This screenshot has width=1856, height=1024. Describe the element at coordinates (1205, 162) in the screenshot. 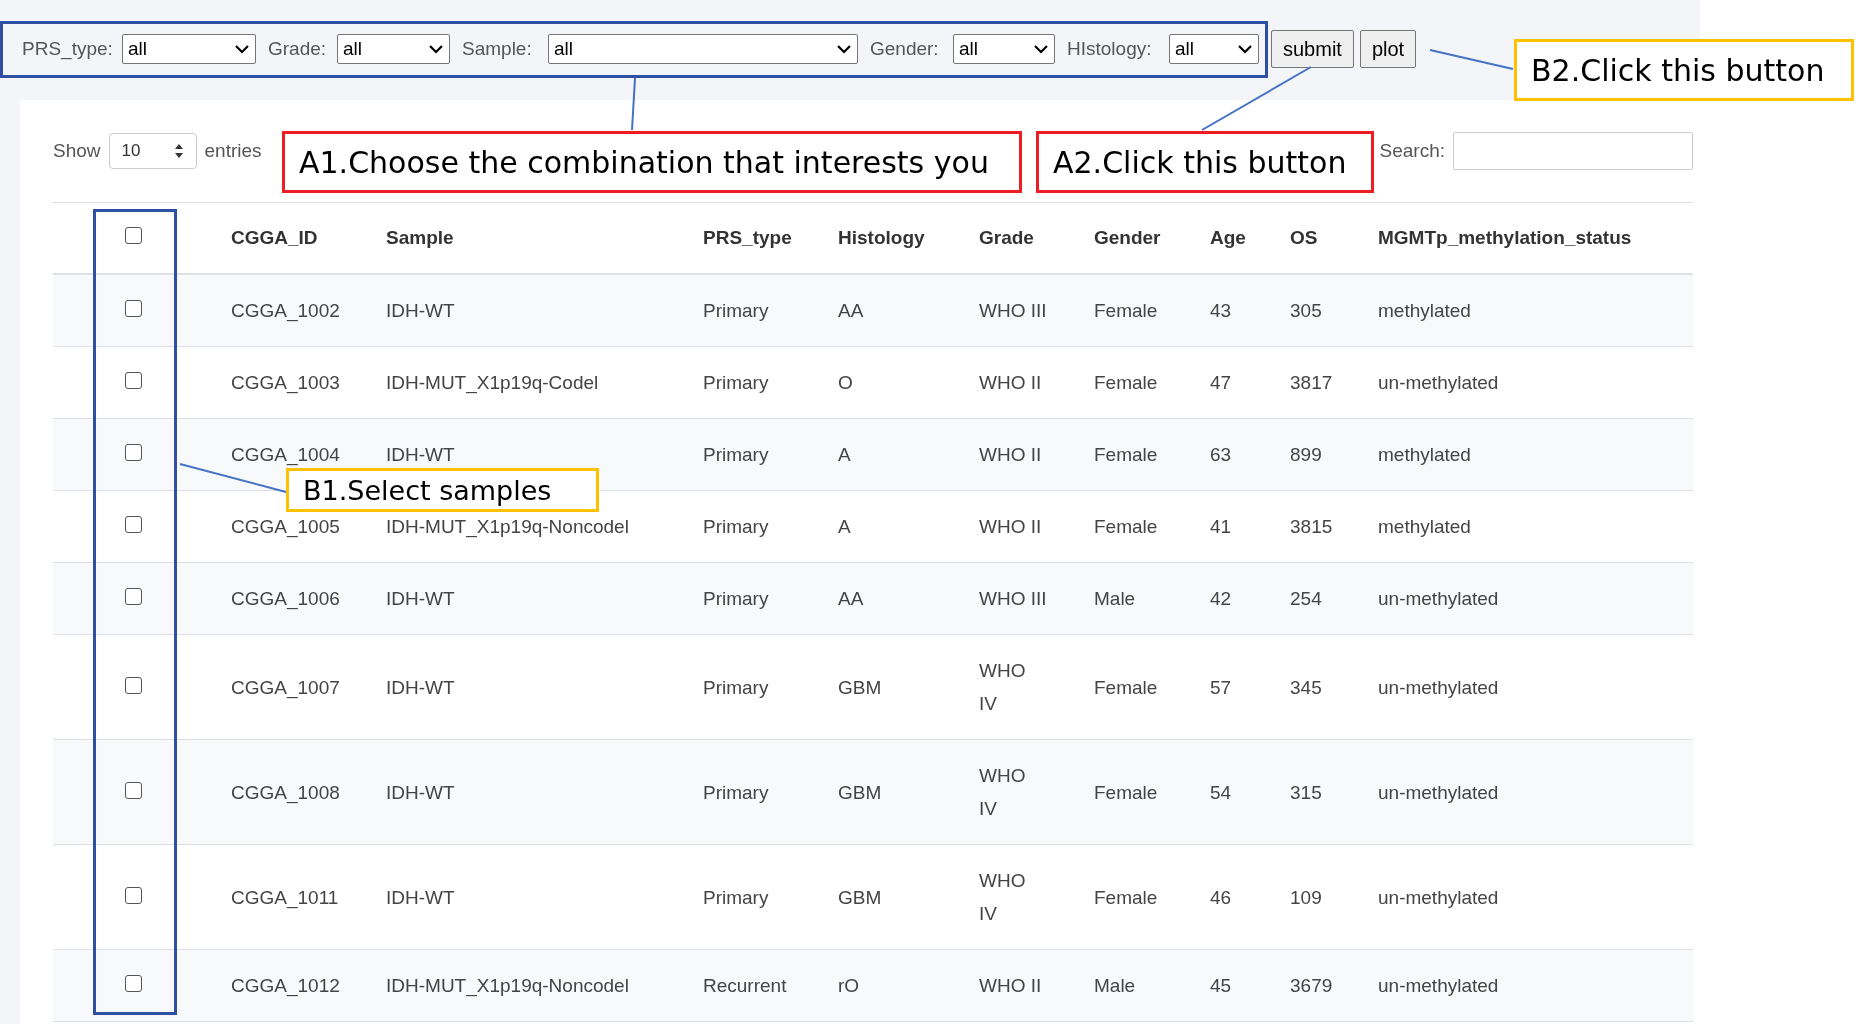

I see `callout-label: A2.Click this button` at that location.